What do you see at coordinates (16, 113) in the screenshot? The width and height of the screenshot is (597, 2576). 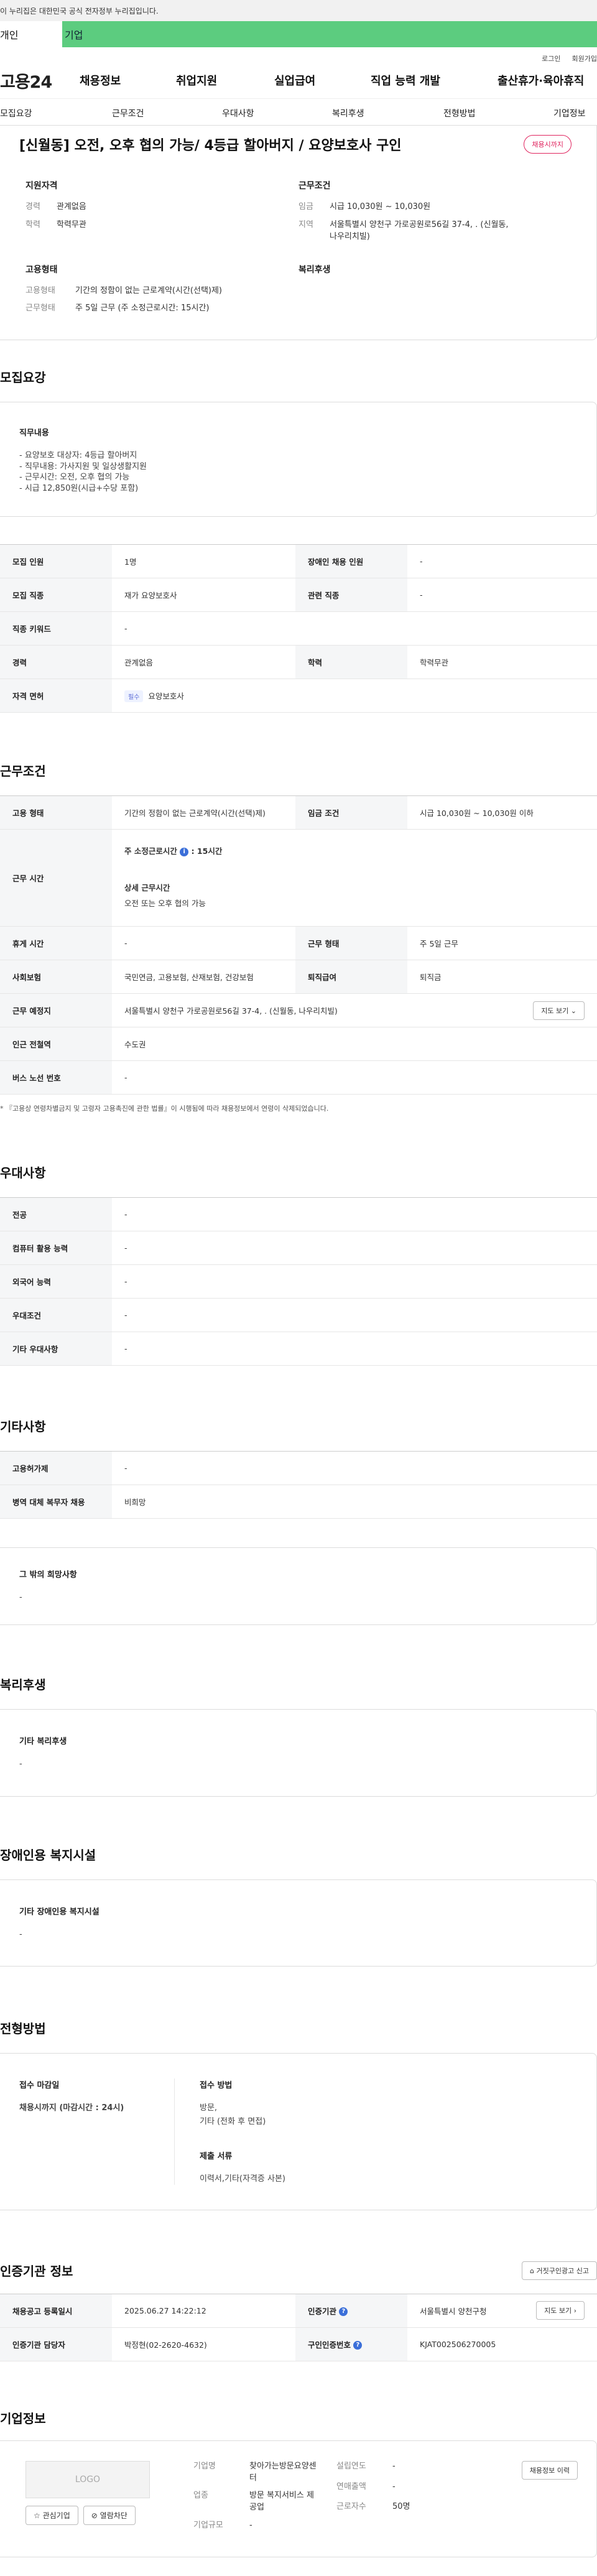 I see `anchor-recruit: 모집요강` at bounding box center [16, 113].